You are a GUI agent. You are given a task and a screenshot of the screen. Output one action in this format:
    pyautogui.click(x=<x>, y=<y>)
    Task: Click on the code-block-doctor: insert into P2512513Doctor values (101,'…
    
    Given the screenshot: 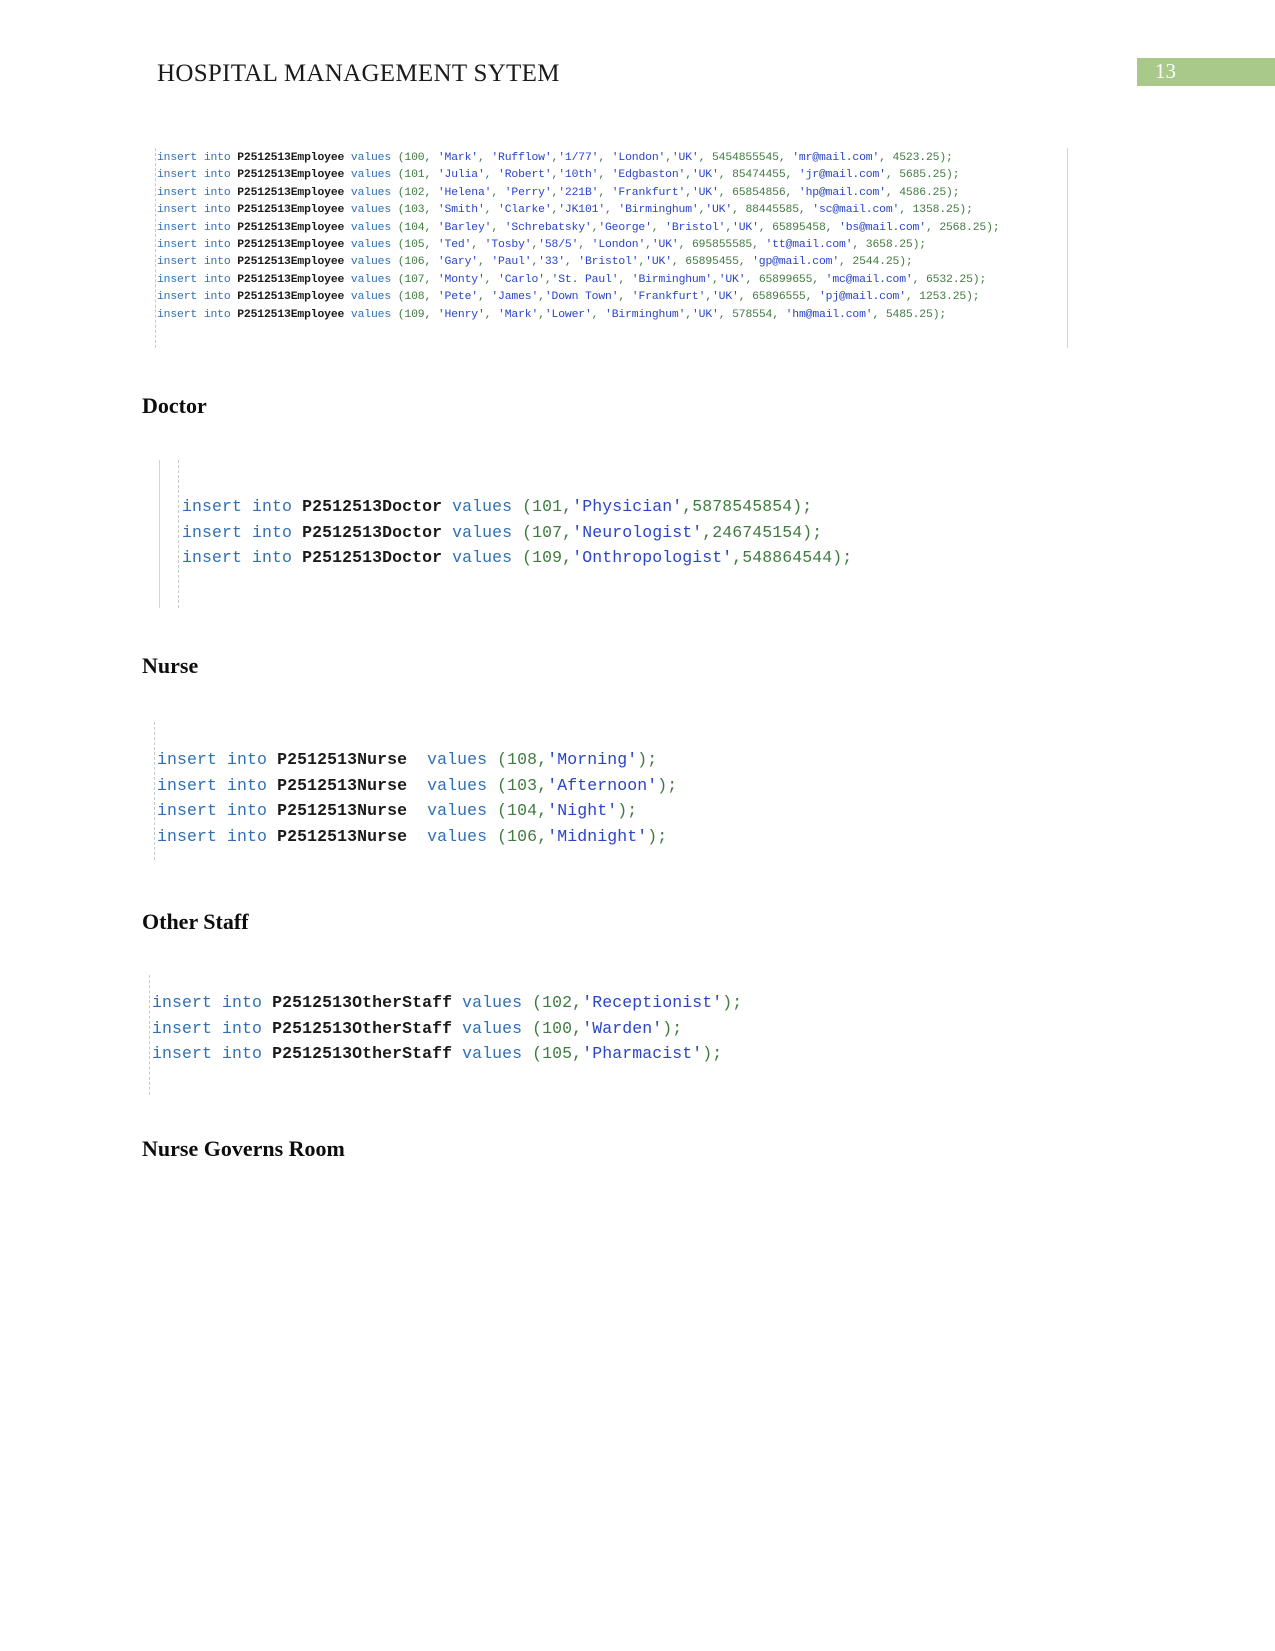 What is the action you would take?
    pyautogui.click(x=517, y=532)
    